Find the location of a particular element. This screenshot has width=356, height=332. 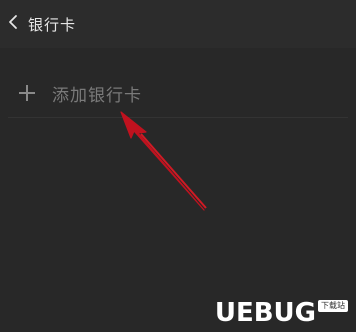

add-bank-card-button: 添加银行卡 is located at coordinates (178, 93).